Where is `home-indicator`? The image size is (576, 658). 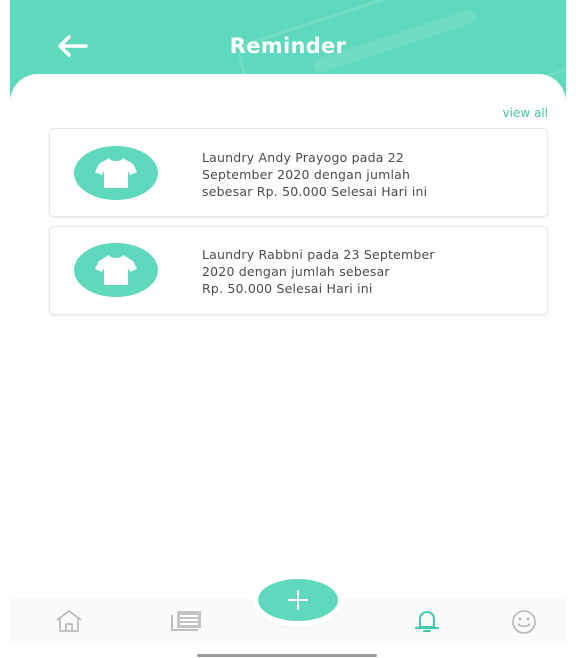 home-indicator is located at coordinates (287, 655).